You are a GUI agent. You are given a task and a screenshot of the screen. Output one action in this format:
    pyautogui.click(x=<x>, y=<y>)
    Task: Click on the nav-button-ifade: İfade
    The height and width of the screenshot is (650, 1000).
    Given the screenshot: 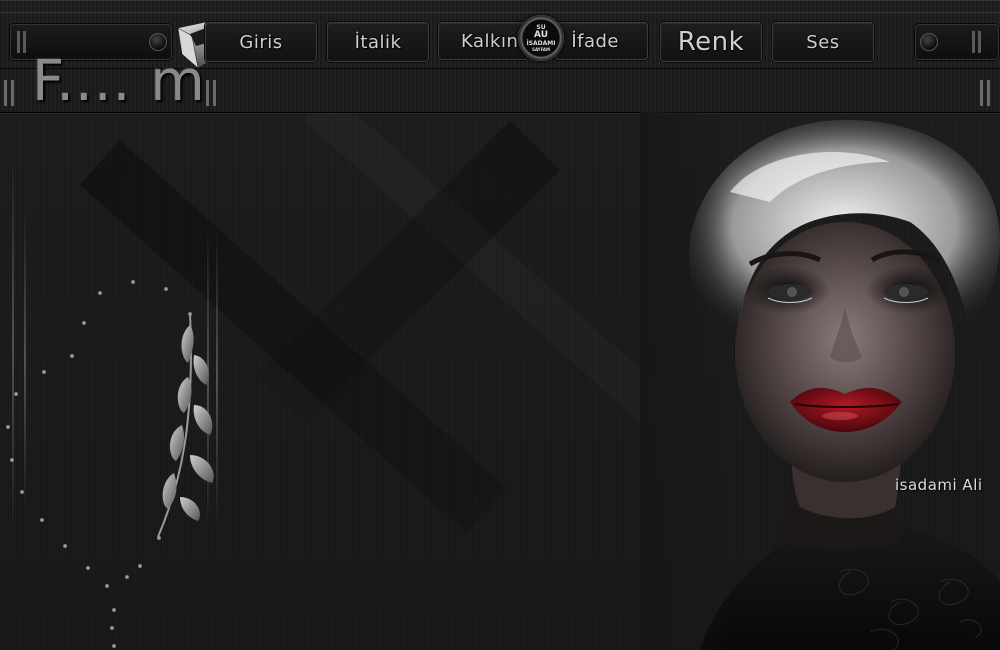 What is the action you would take?
    pyautogui.click(x=601, y=41)
    